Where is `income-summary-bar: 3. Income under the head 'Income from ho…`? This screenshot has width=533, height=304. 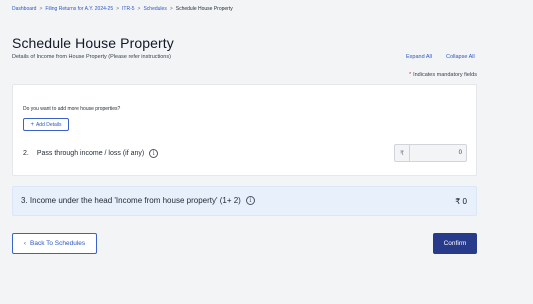
income-summary-bar: 3. Income under the head 'Income from ho… is located at coordinates (244, 201).